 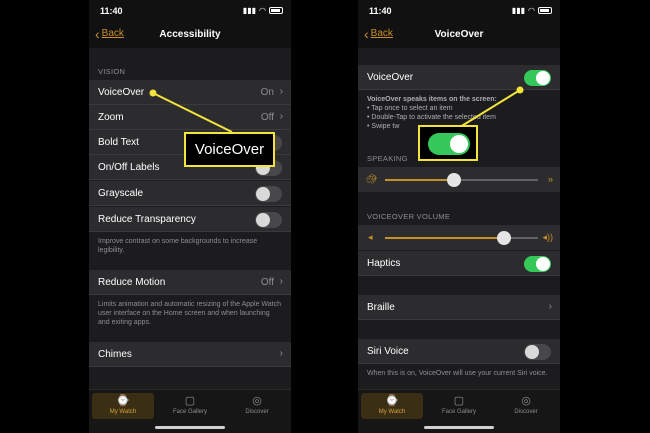 What do you see at coordinates (153, 93) in the screenshot?
I see `callout-dot-left` at bounding box center [153, 93].